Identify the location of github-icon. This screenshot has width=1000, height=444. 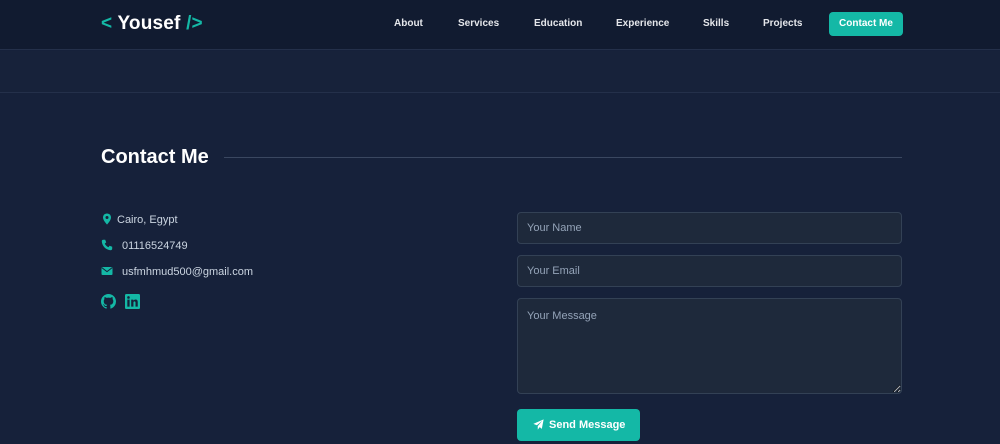
(108, 301).